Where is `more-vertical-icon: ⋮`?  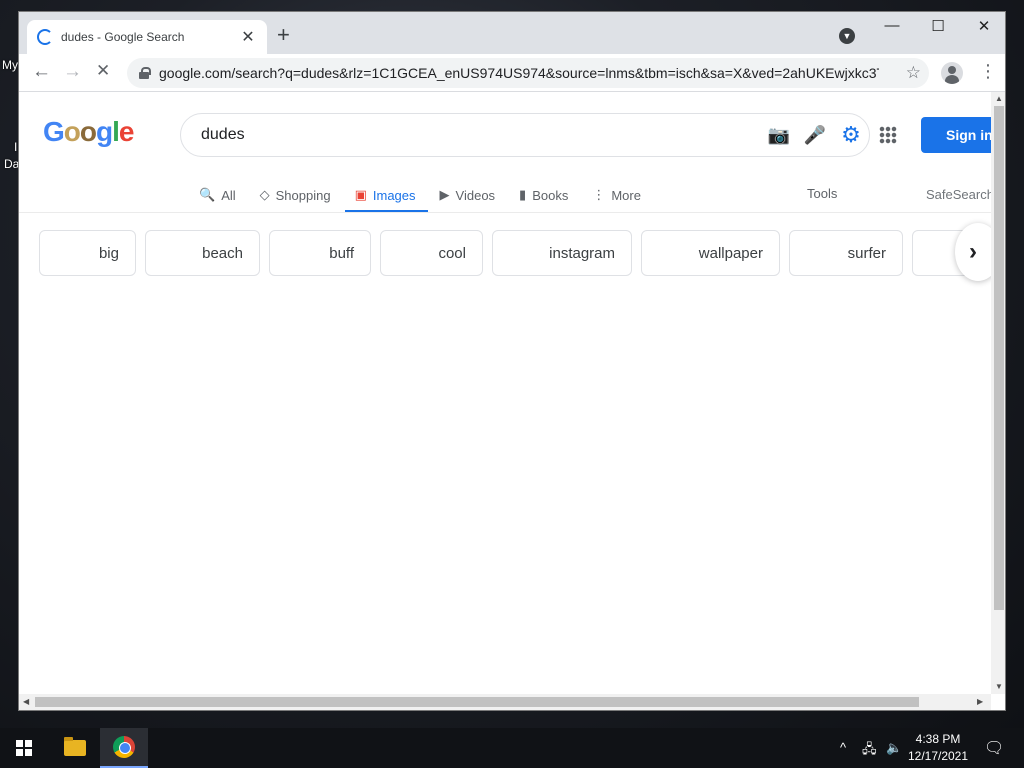
more-vertical-icon: ⋮ is located at coordinates (599, 194).